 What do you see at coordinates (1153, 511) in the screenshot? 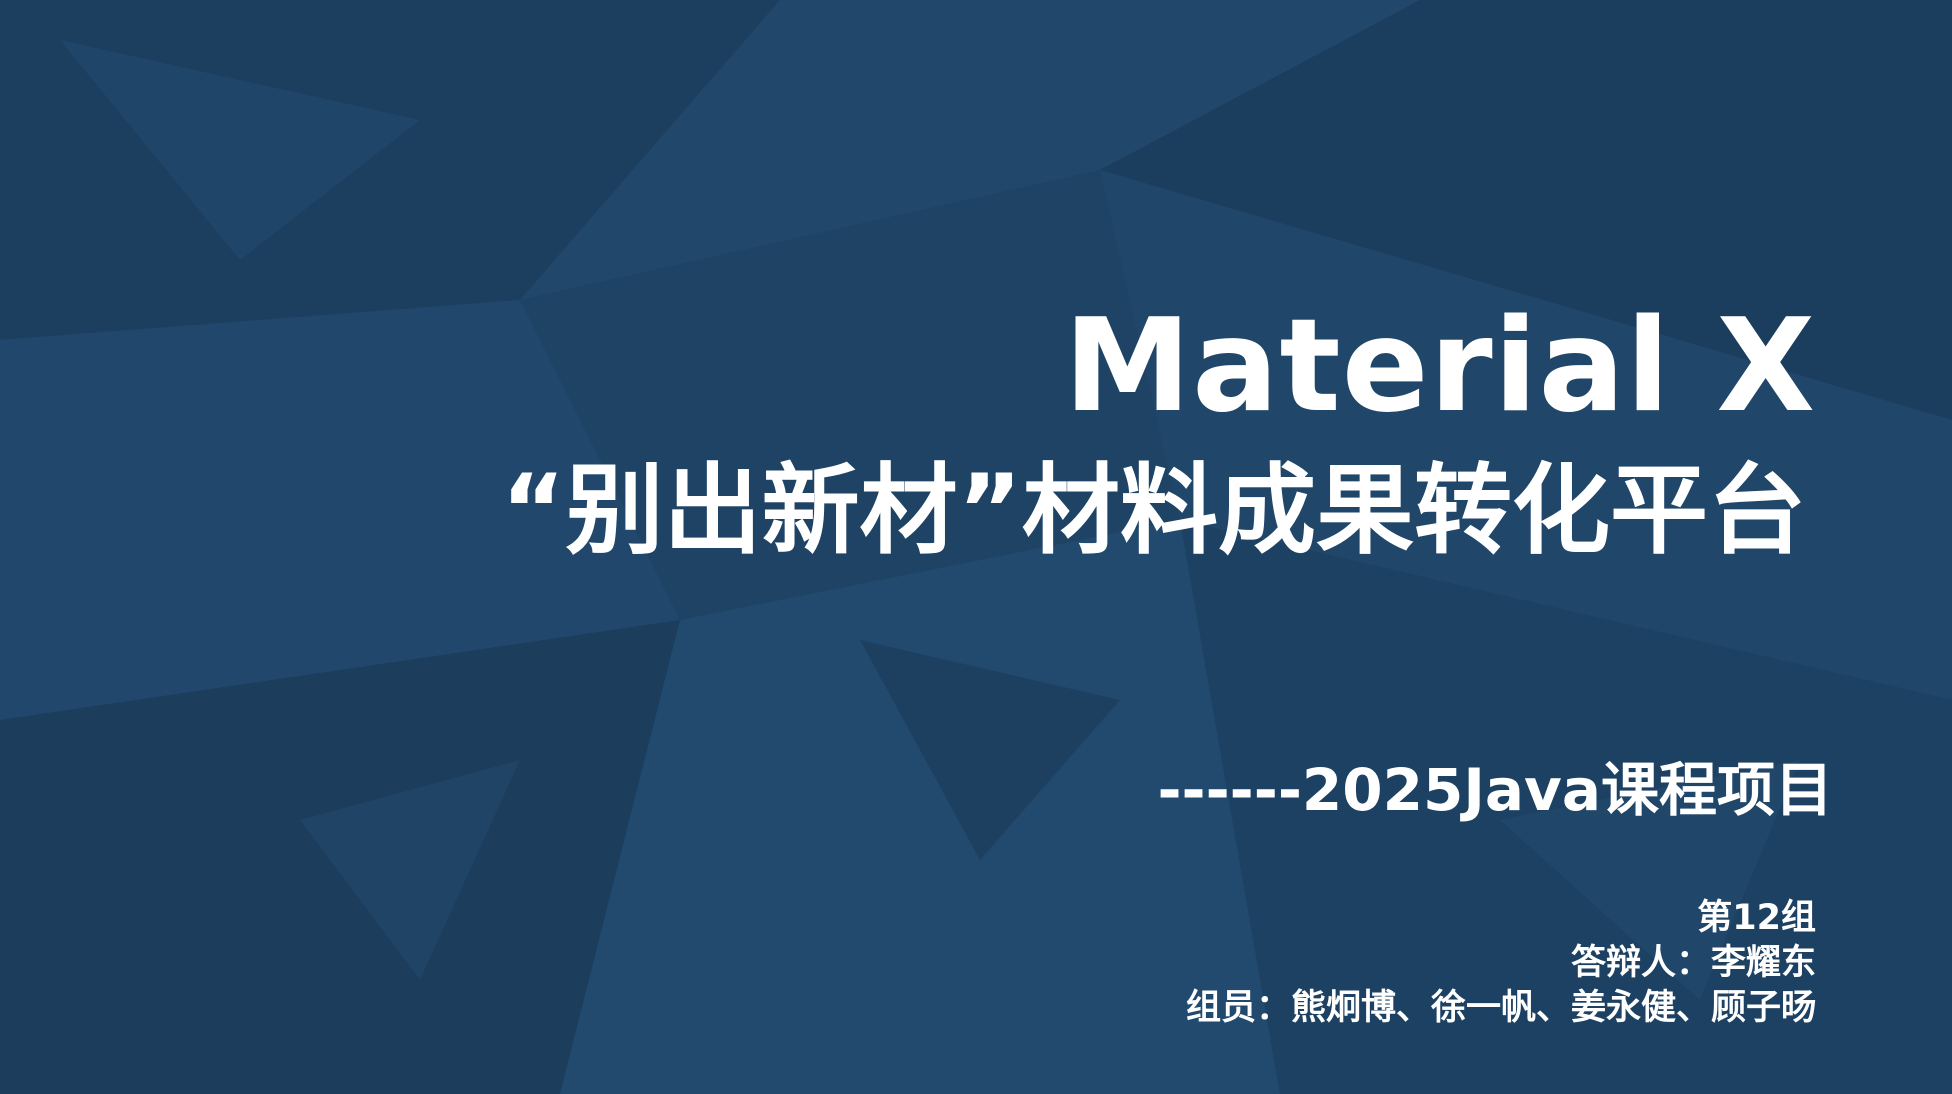
I see `slide-title-chinese: “别出新材”材料成果转化平台` at bounding box center [1153, 511].